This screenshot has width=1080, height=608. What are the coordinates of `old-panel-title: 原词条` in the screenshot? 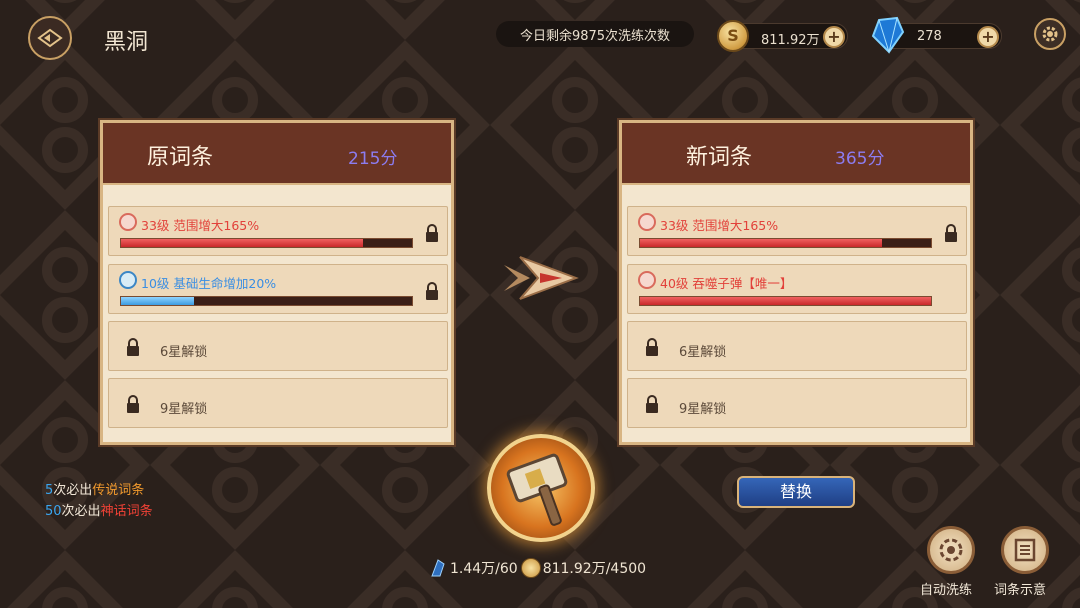 It's located at (180, 157).